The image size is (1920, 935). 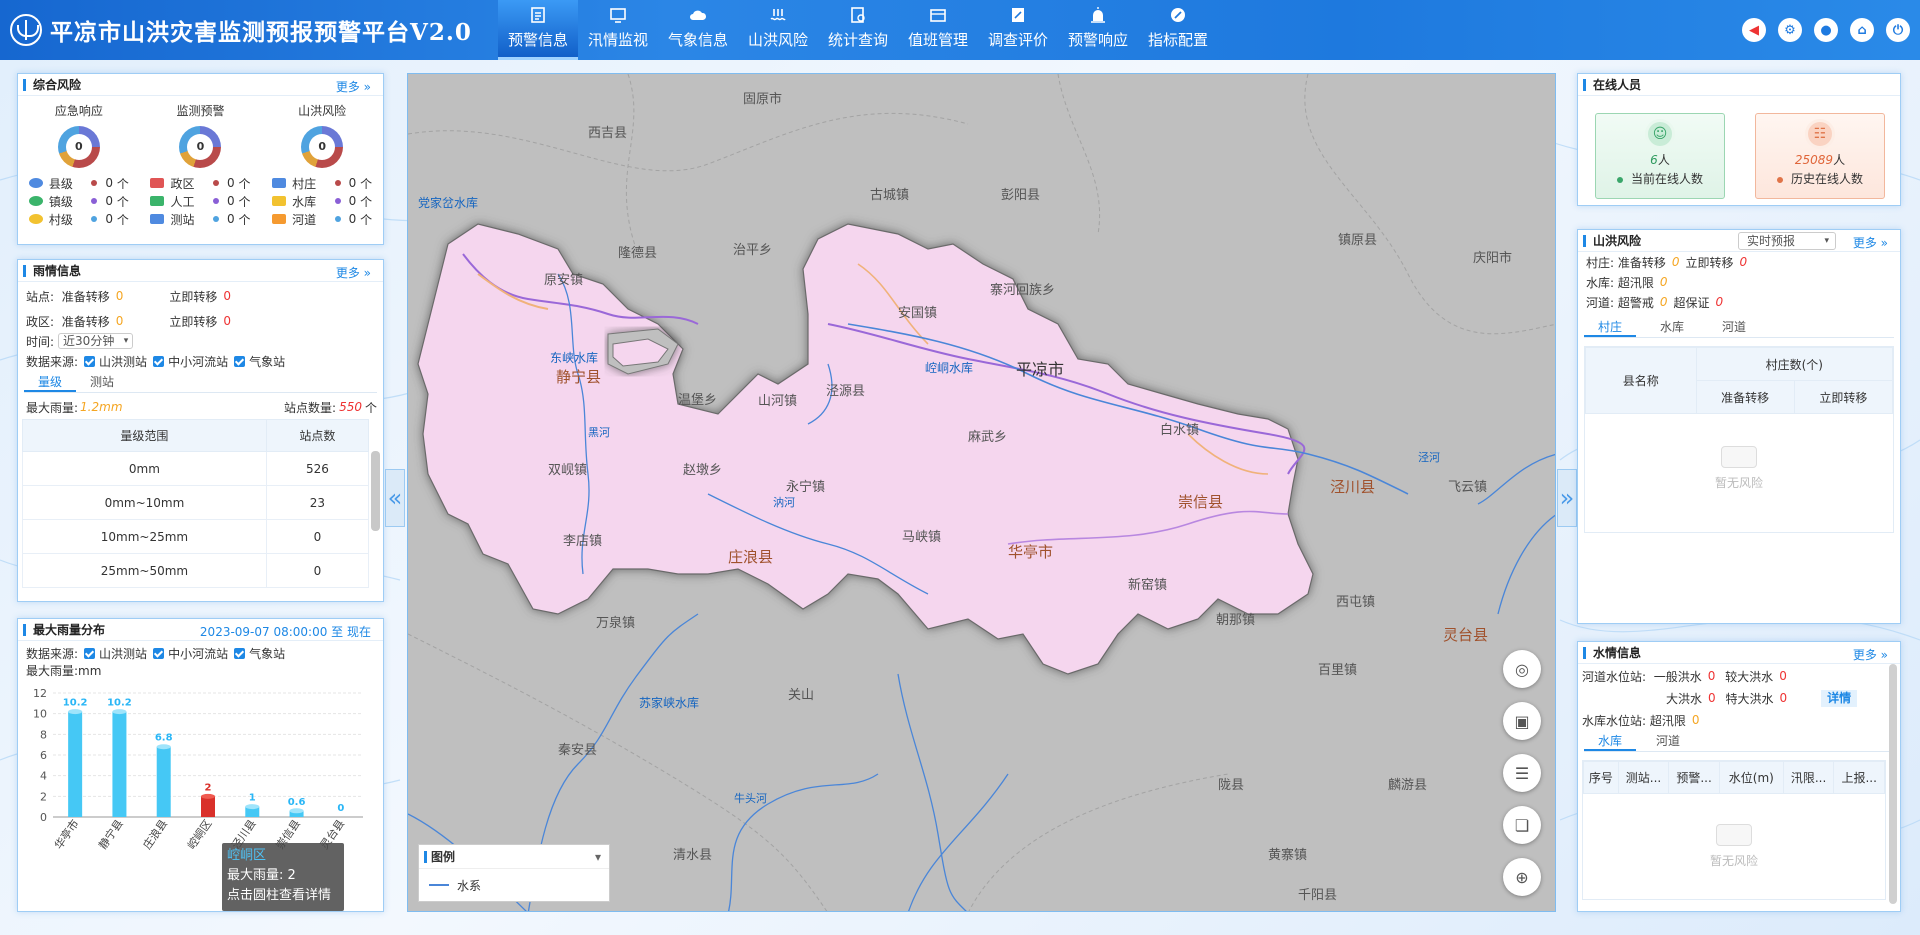 I want to click on map-label: 泾源县, so click(x=846, y=391).